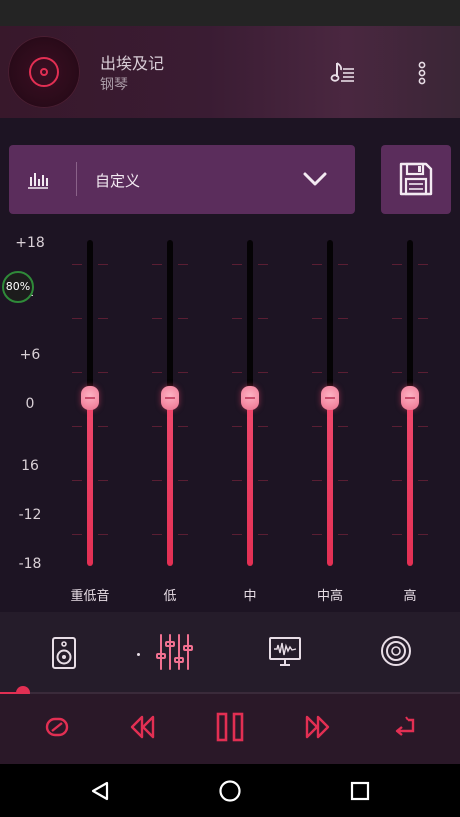 The height and width of the screenshot is (817, 460). Describe the element at coordinates (90, 596) in the screenshot. I see `band-label: 重低音` at that location.